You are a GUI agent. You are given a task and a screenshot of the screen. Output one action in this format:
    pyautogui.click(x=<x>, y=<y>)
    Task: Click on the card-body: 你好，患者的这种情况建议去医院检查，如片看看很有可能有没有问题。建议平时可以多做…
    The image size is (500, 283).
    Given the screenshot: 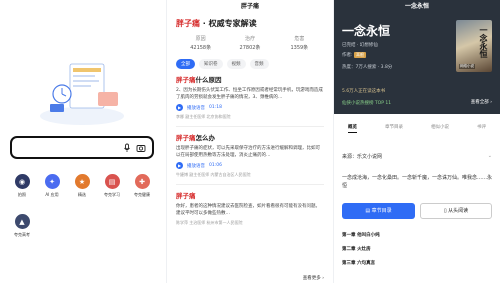 What is the action you would take?
    pyautogui.click(x=248, y=210)
    